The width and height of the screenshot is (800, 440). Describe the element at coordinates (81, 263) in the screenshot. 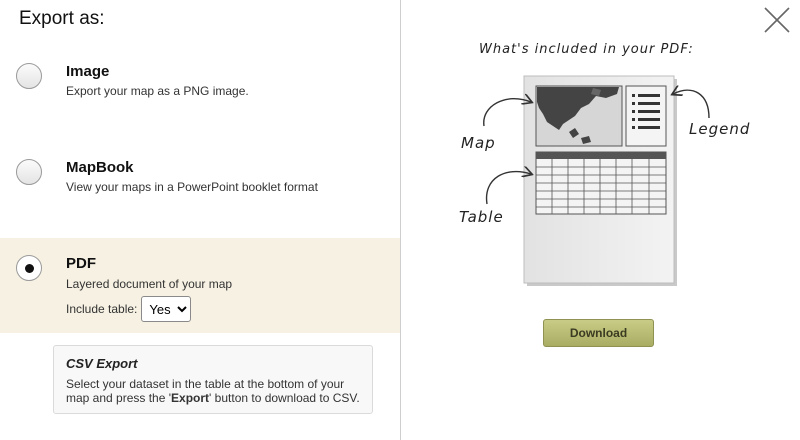

I see `option-pdf-label: PDF` at that location.